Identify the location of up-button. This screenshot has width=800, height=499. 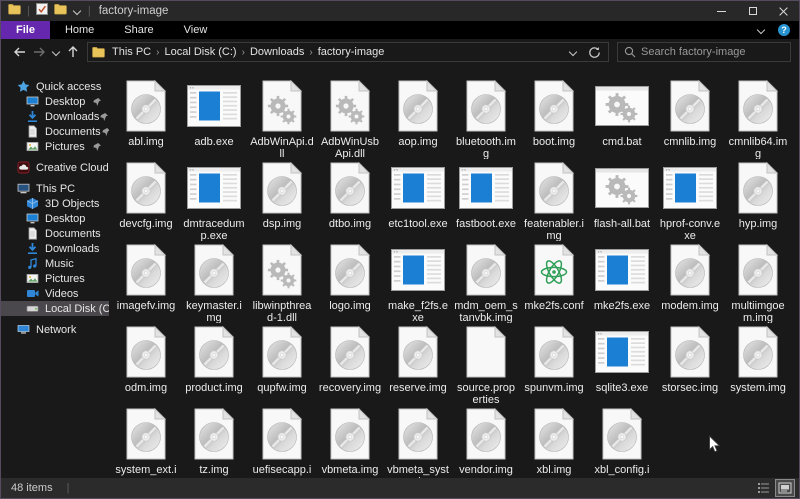
(73, 52).